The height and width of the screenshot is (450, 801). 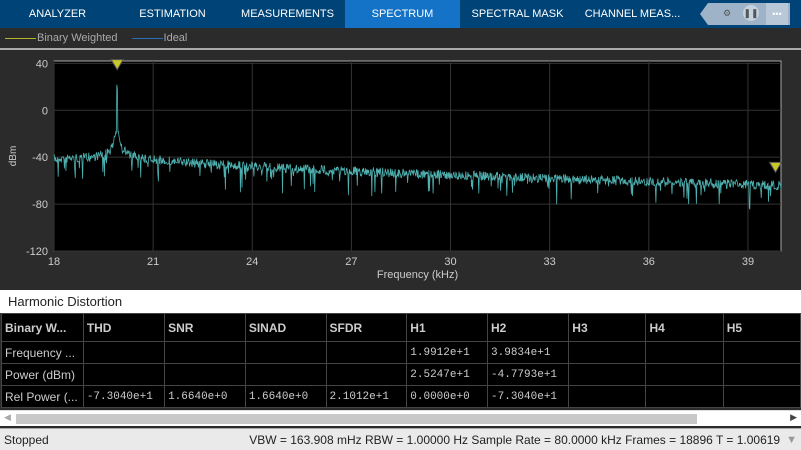 What do you see at coordinates (153, 262) in the screenshot?
I see `x-tick-label: 21` at bounding box center [153, 262].